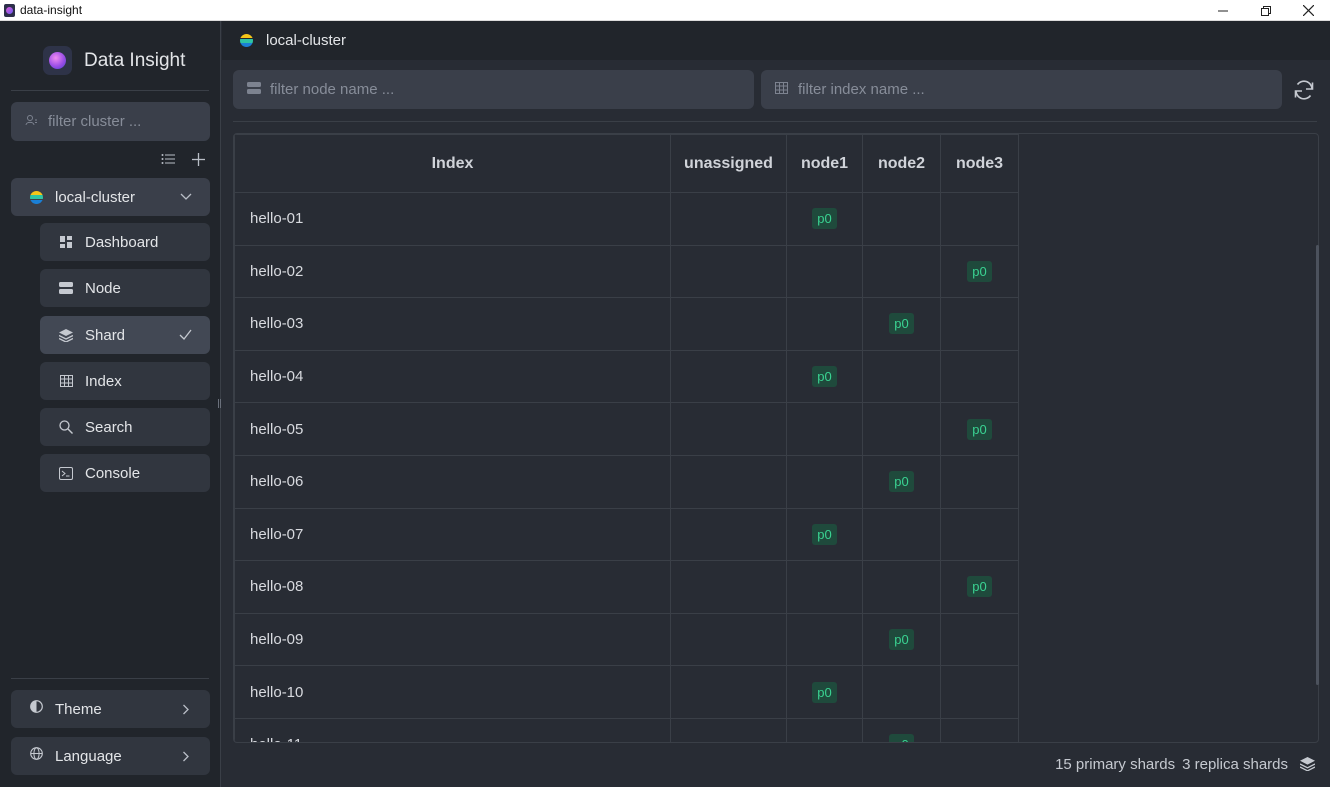 This screenshot has height=787, width=1330. What do you see at coordinates (452, 324) in the screenshot?
I see `index-name-cell: hello-03` at bounding box center [452, 324].